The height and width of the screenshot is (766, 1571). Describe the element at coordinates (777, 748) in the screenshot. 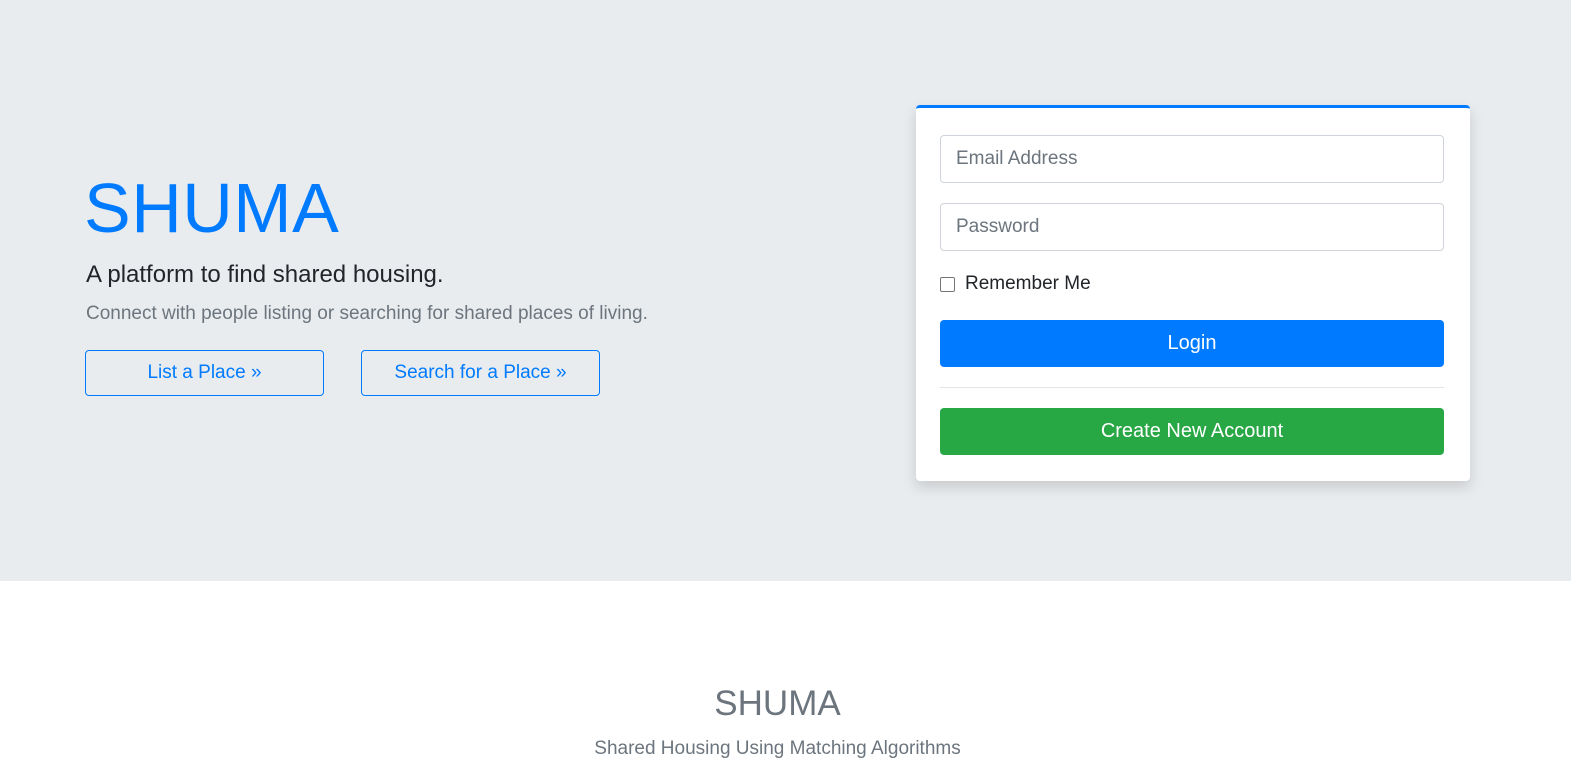

I see `footer-subtitle: Shared Housing Using Matching Algorithms` at that location.